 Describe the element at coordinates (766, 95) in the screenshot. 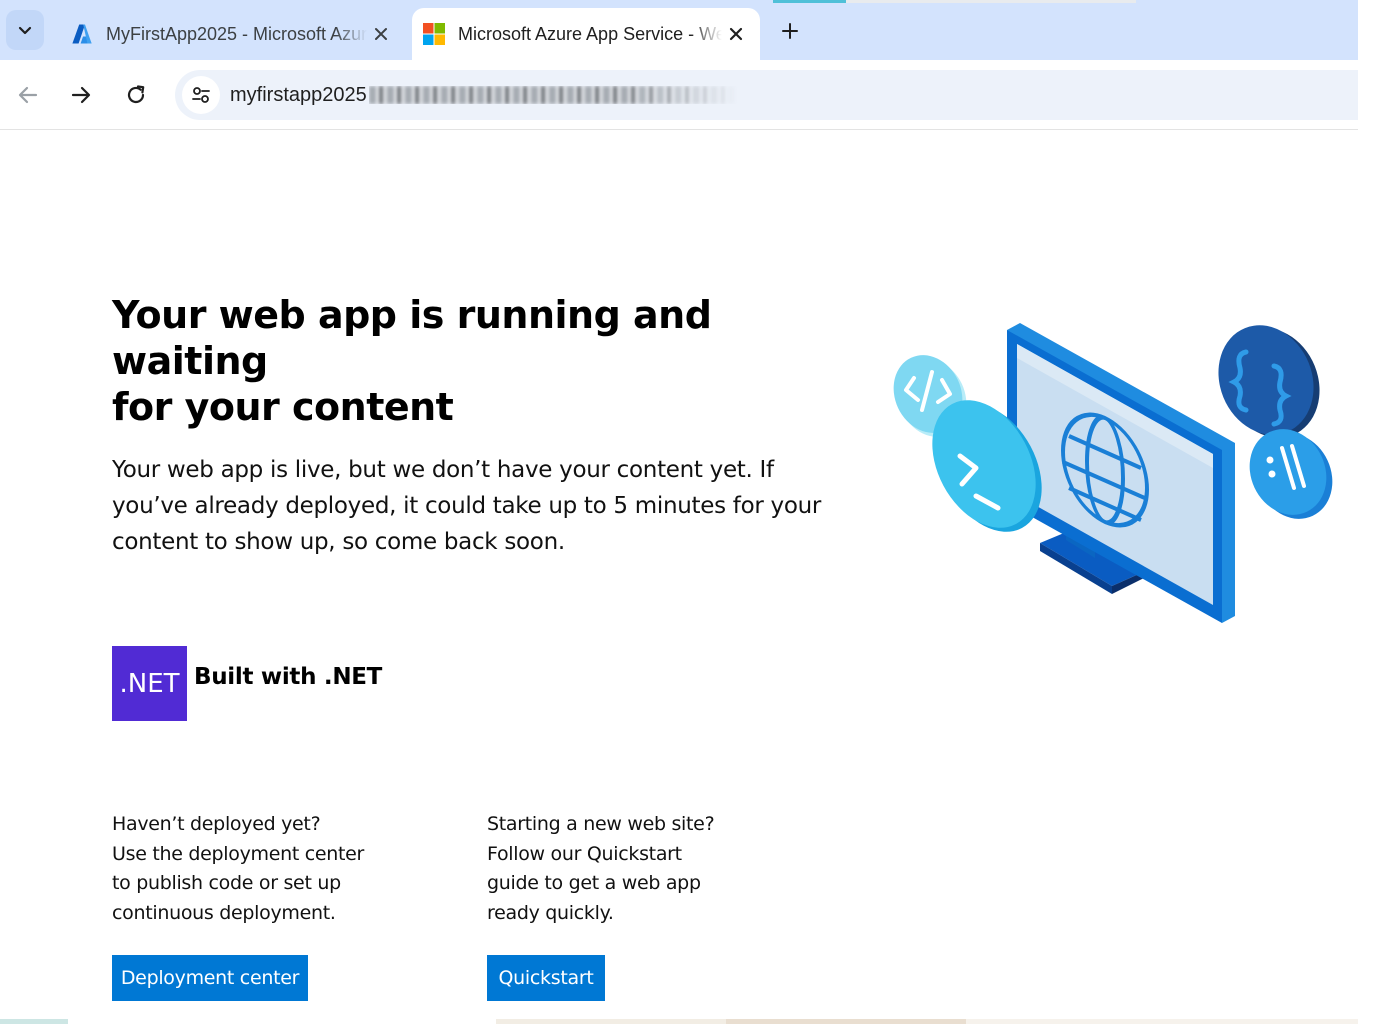

I see `address-bar: myfirstapp2025` at that location.